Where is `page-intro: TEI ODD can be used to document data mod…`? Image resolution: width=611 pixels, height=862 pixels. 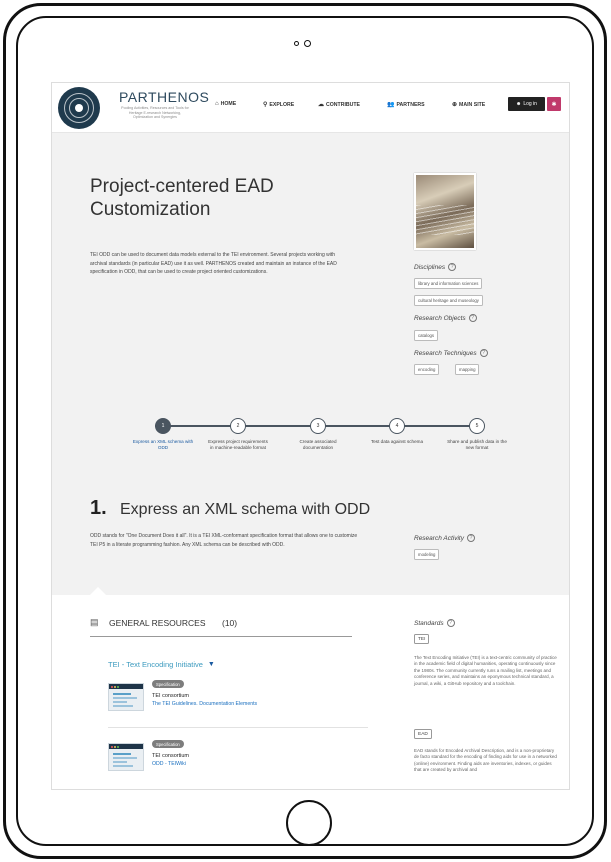
page-intro: TEI ODD can be used to document data mod… is located at coordinates (213, 263).